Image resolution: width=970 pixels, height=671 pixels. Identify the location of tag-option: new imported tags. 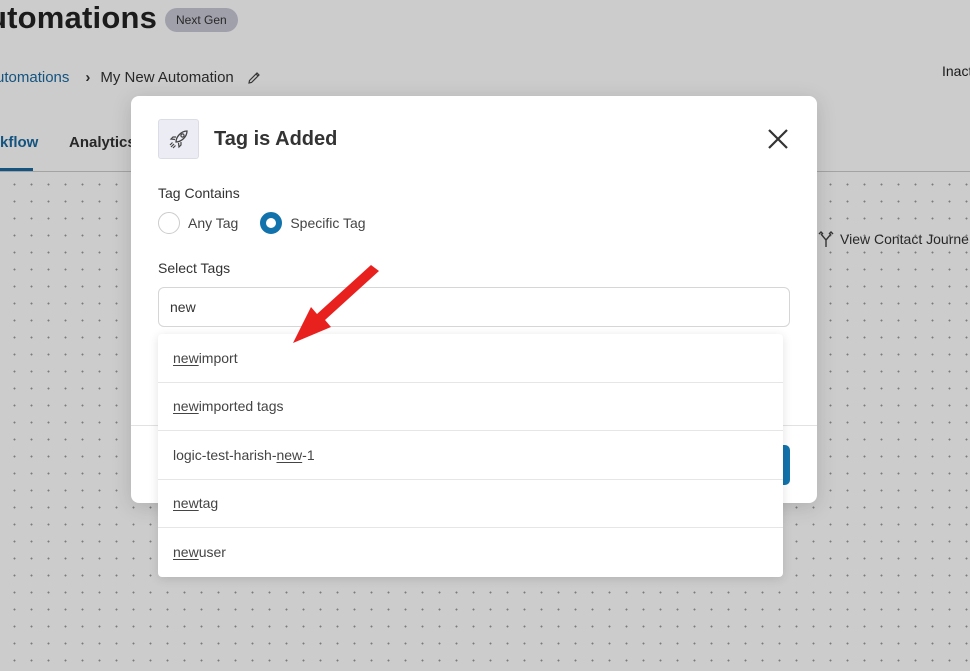
(470, 407).